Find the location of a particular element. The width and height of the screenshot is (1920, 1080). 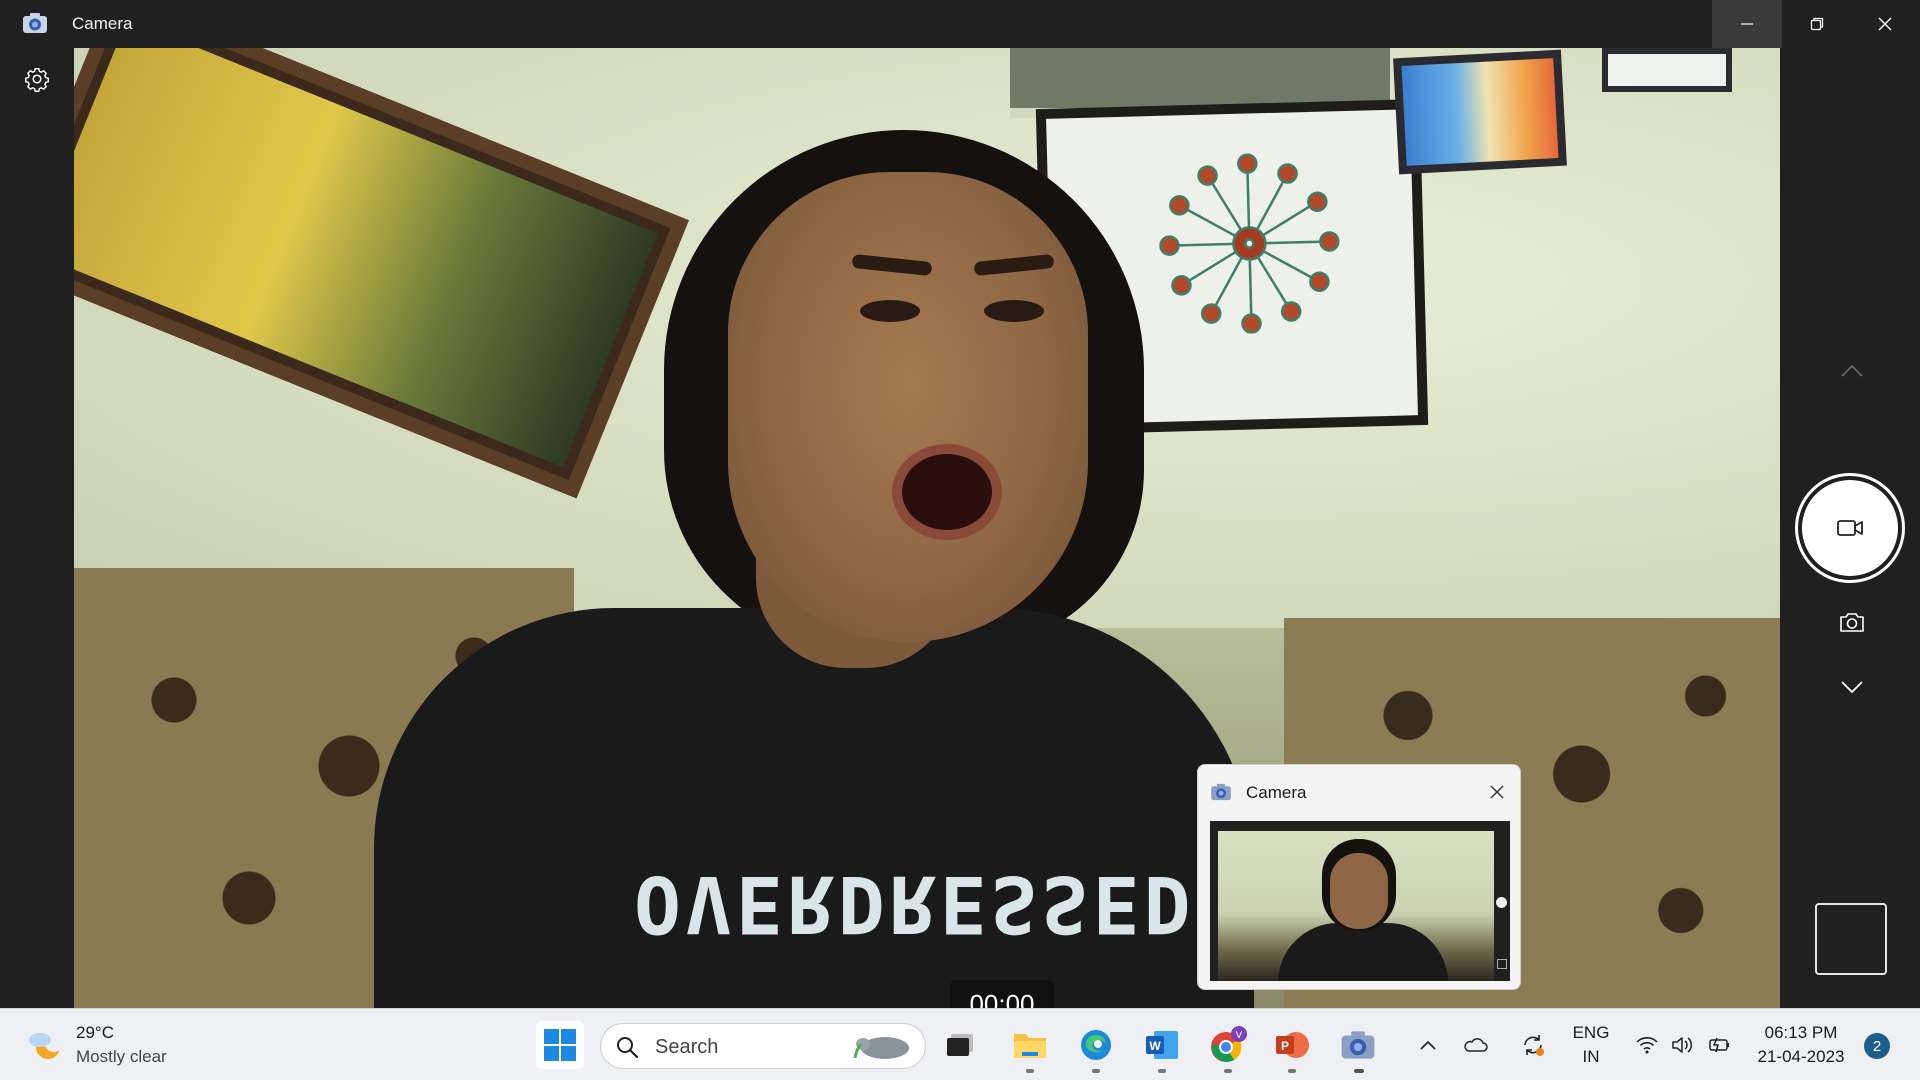

camera-icon is located at coordinates (1852, 622).